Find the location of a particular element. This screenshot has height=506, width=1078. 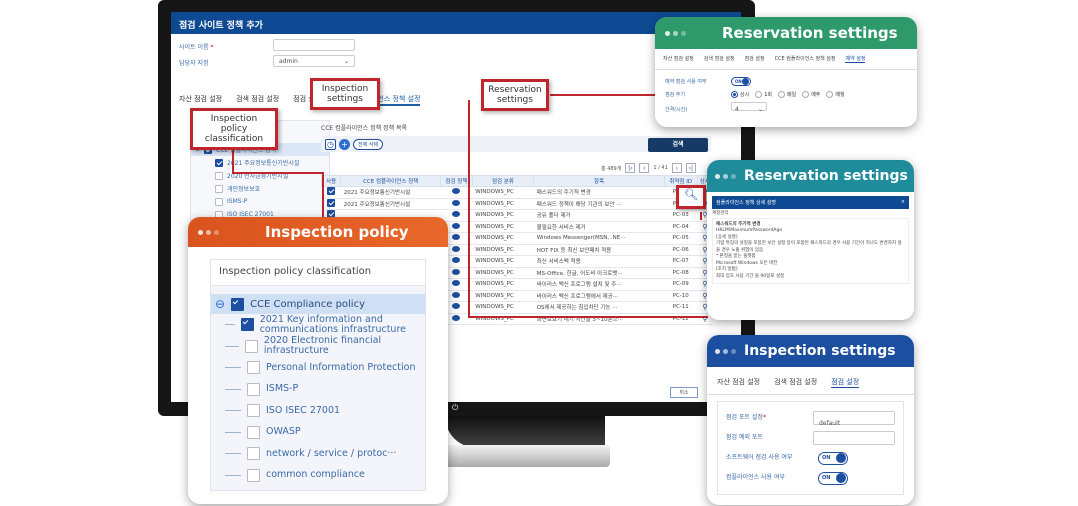

item-cell: 공유 폴더 제거 is located at coordinates (599, 215).